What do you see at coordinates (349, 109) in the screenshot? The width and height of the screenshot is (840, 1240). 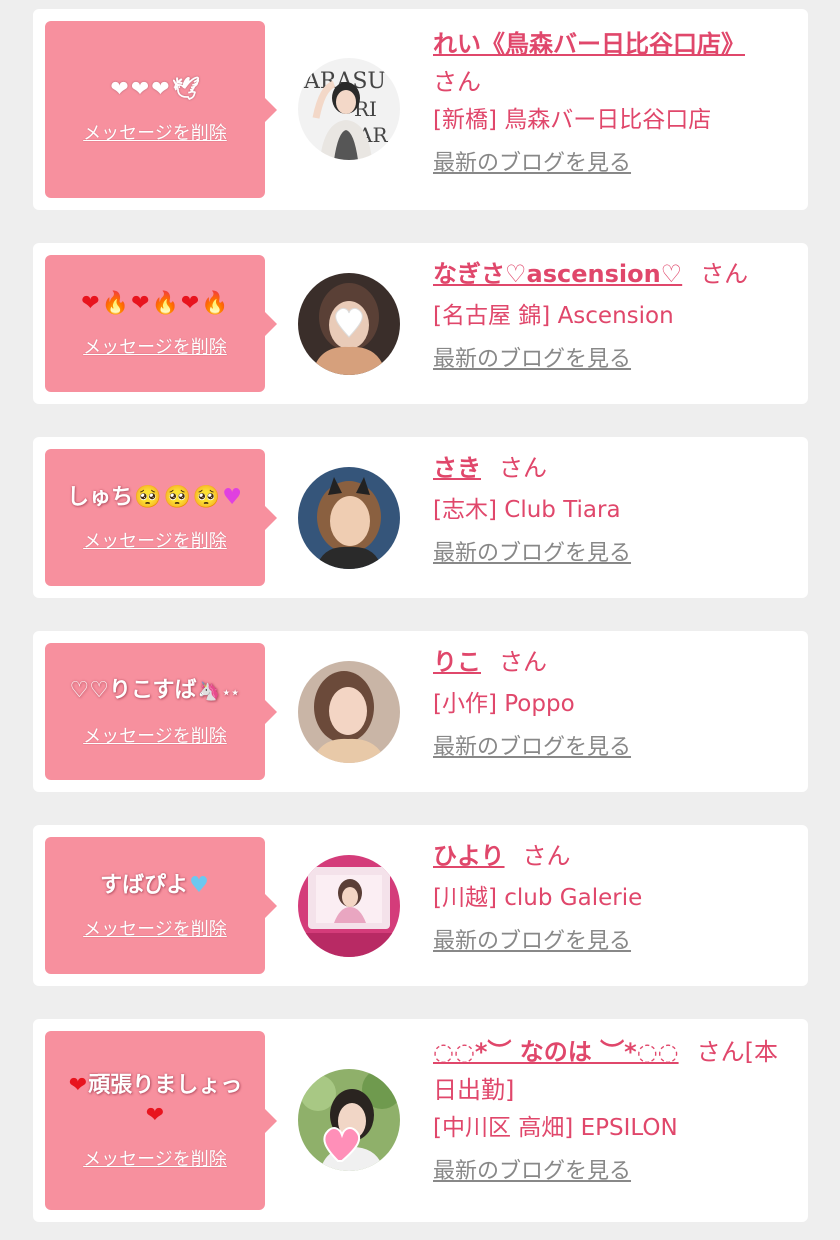 I see `avatar: ARASU RI AR` at bounding box center [349, 109].